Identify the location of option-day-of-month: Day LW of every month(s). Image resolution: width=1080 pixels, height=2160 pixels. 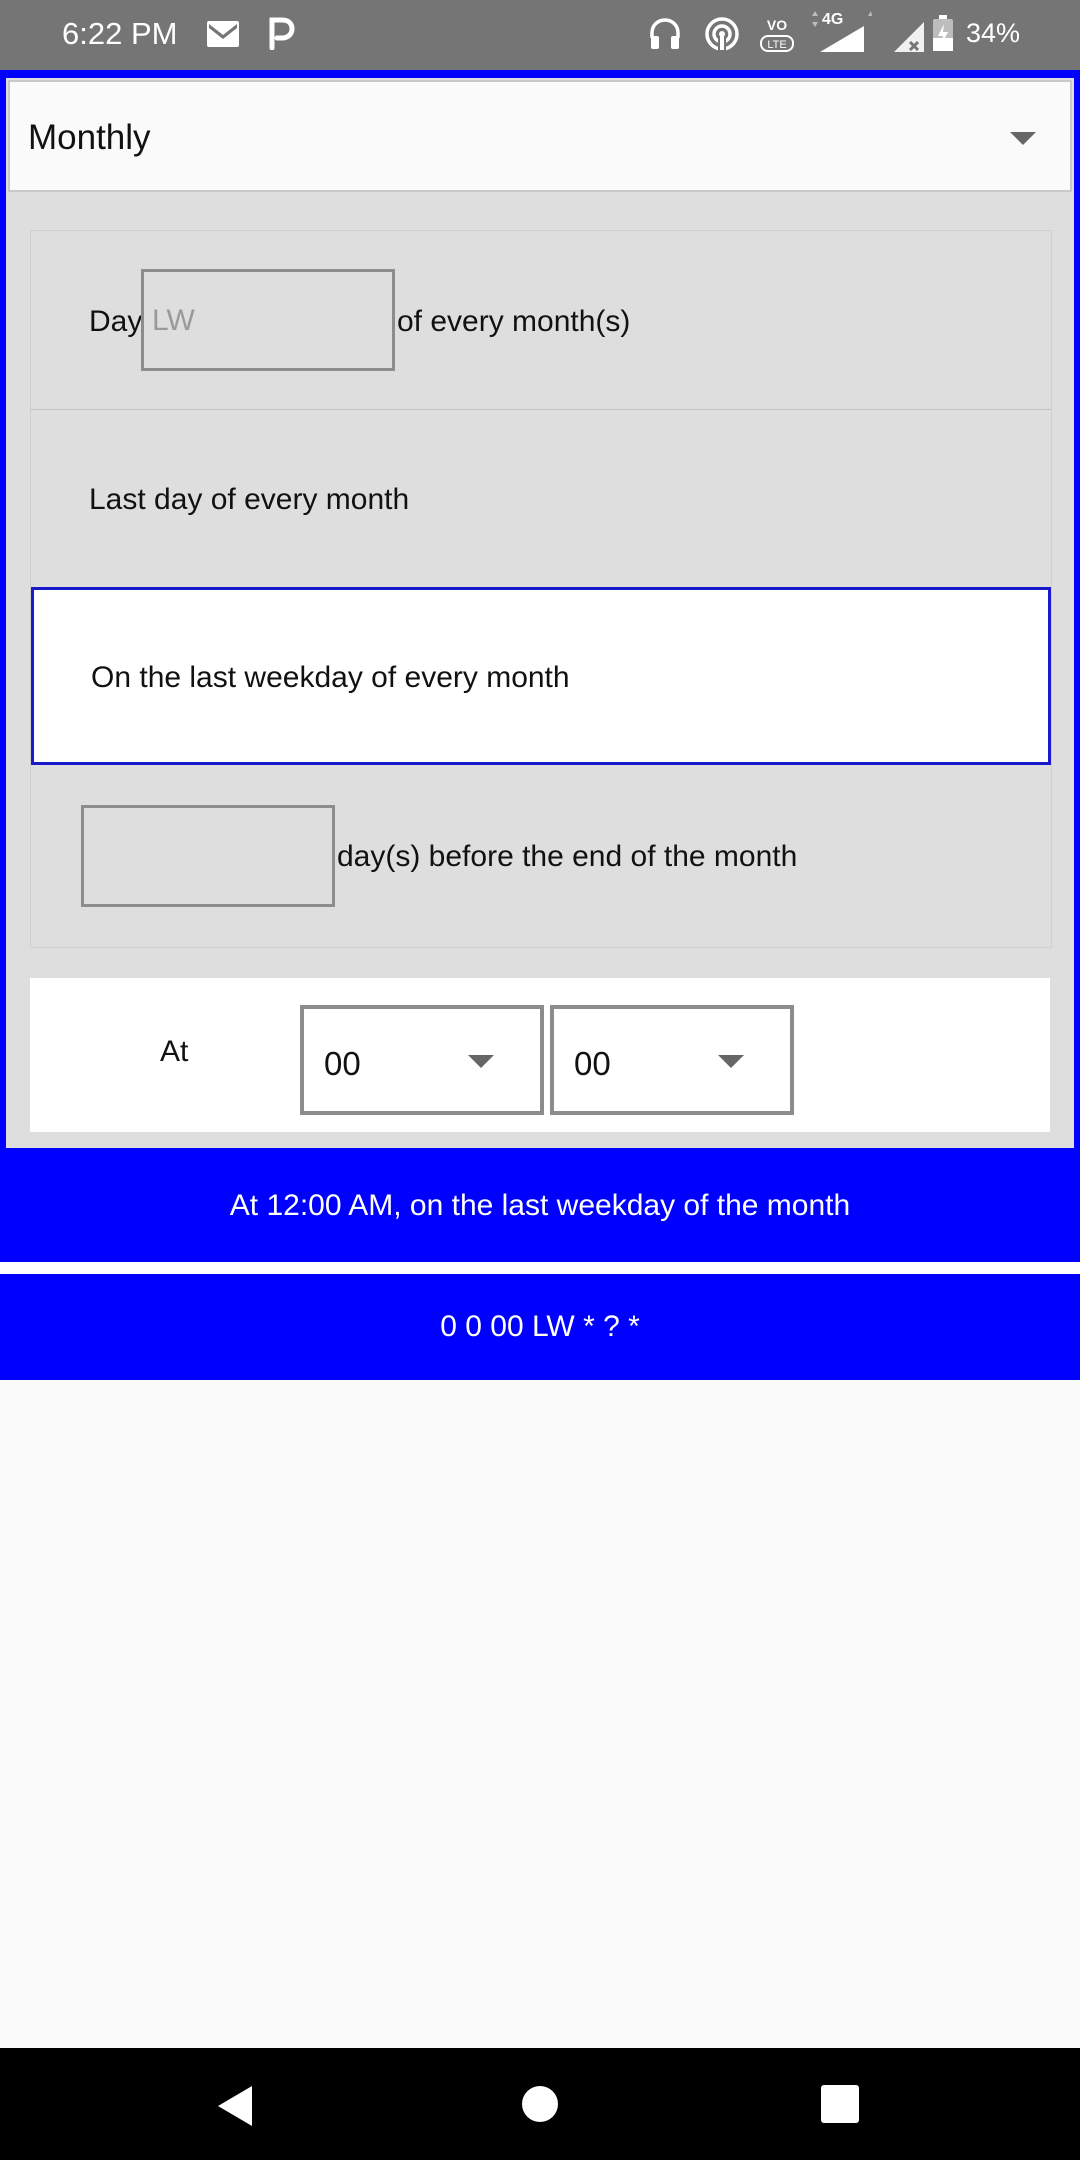
(541, 320).